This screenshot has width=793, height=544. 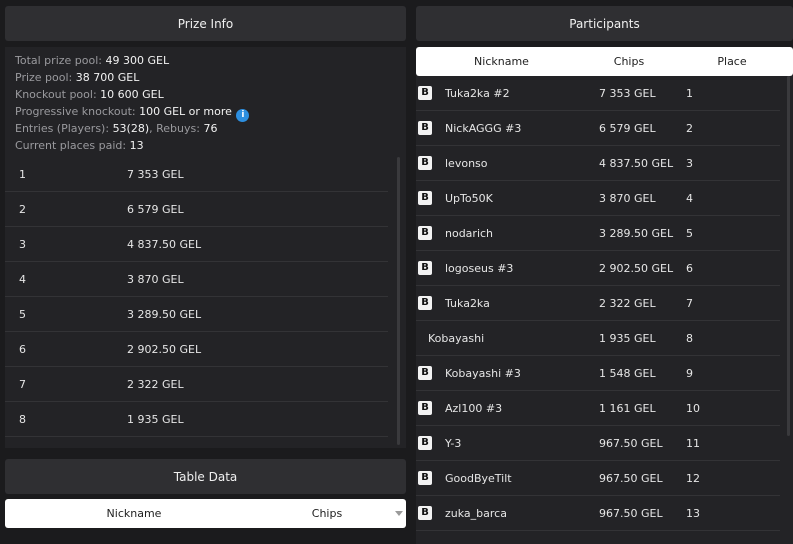 What do you see at coordinates (627, 408) in the screenshot?
I see `participant-chips: 1 161 GEL` at bounding box center [627, 408].